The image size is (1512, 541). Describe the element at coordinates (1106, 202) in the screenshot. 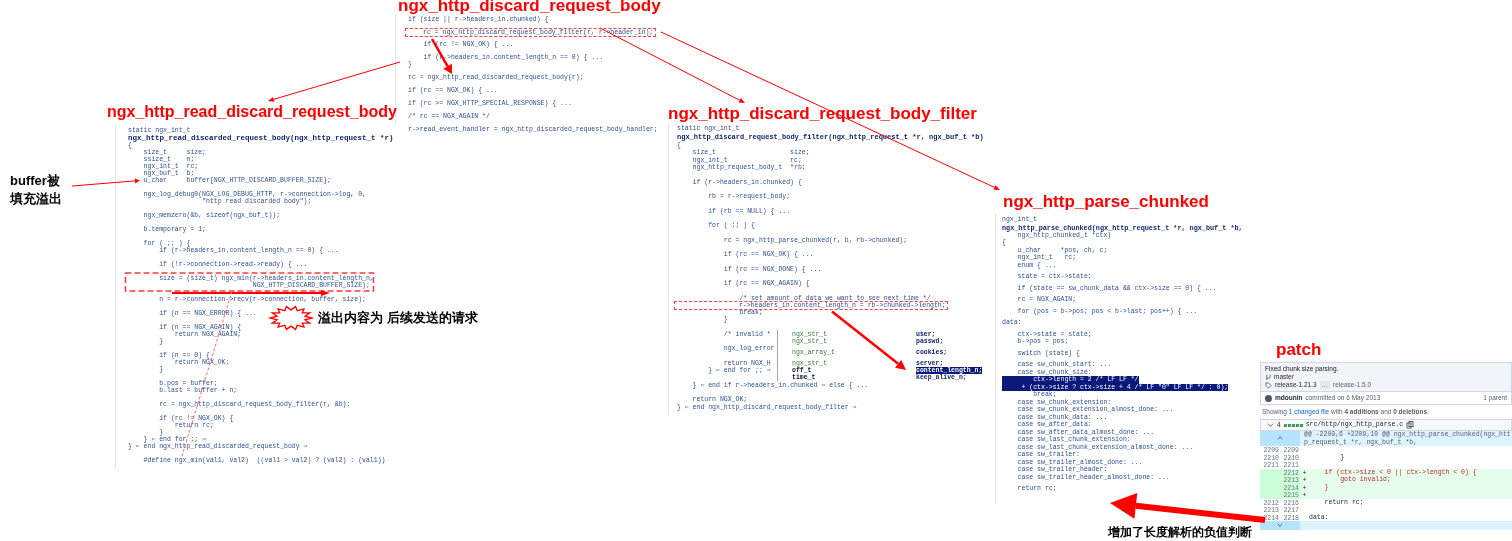

I see `section-heading: ngx_http_parse_chunked` at that location.